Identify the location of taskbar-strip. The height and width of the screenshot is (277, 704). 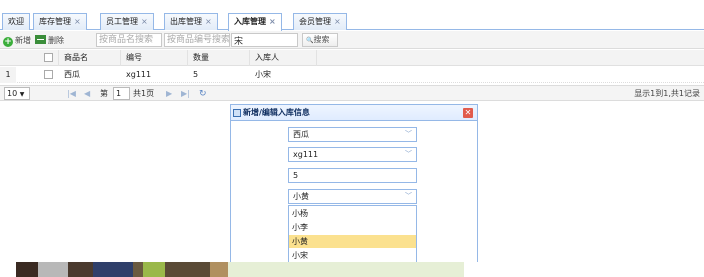
(360, 269).